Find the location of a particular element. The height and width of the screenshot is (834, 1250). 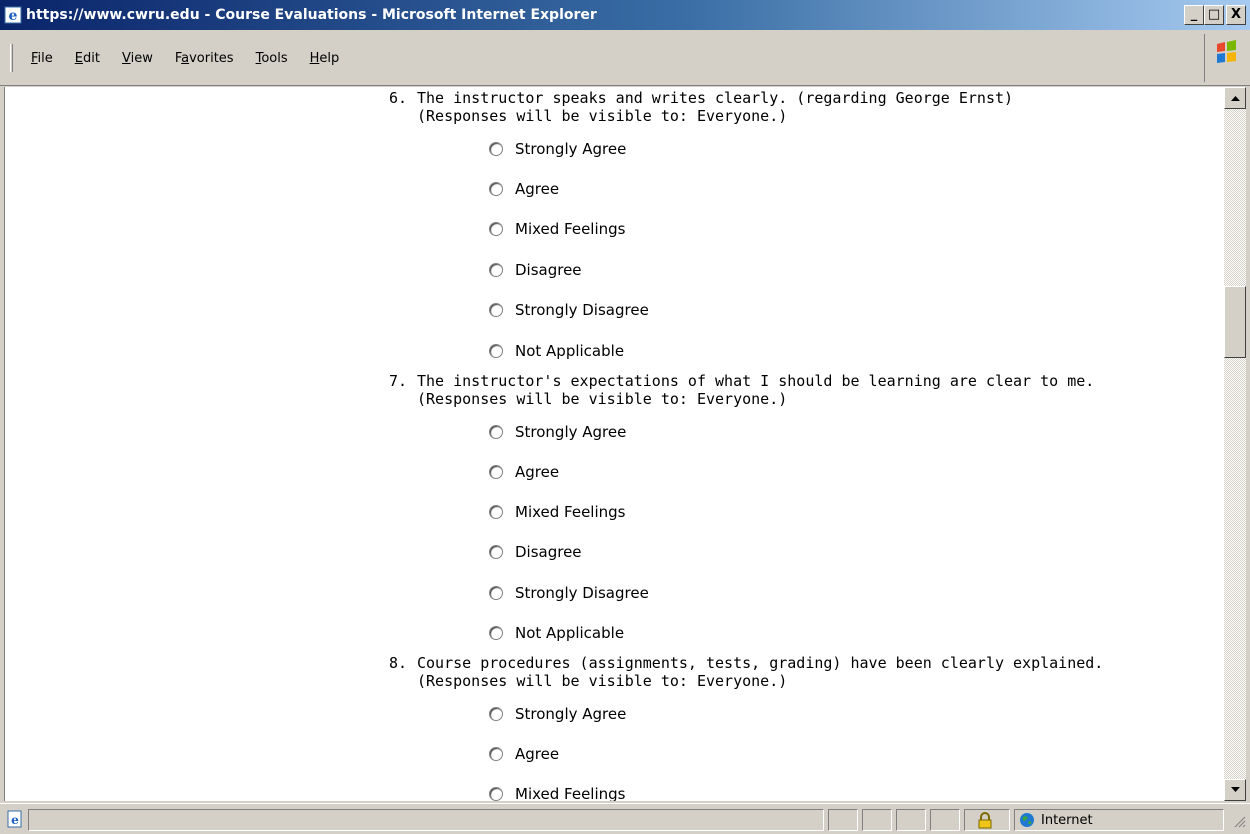

menu-tools: Tools is located at coordinates (272, 58).